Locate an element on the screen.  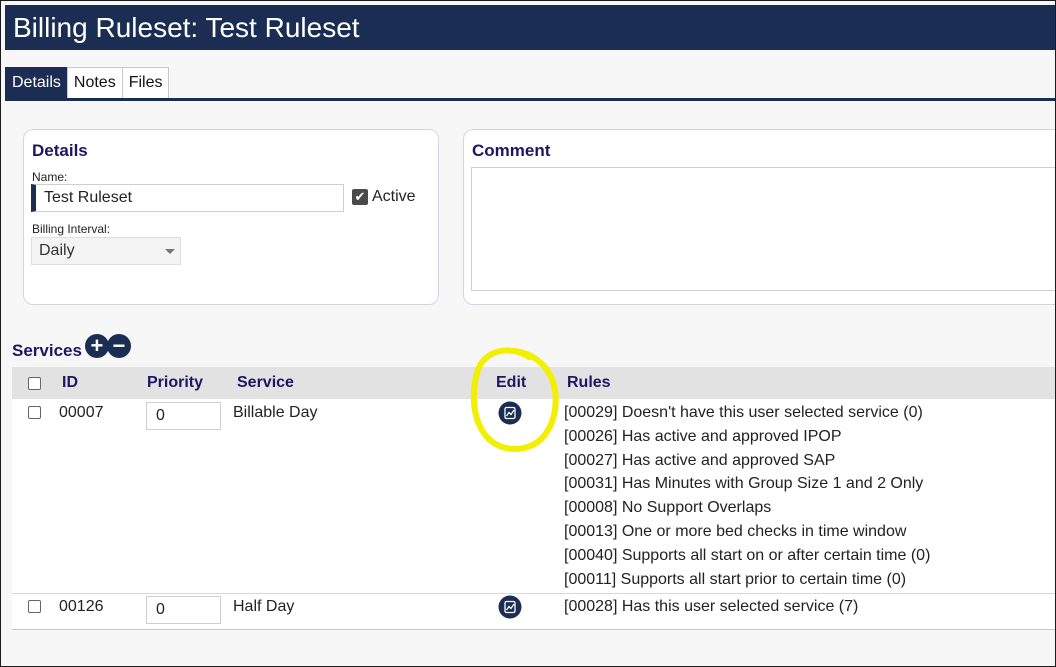
tab-files: Files is located at coordinates (145, 82).